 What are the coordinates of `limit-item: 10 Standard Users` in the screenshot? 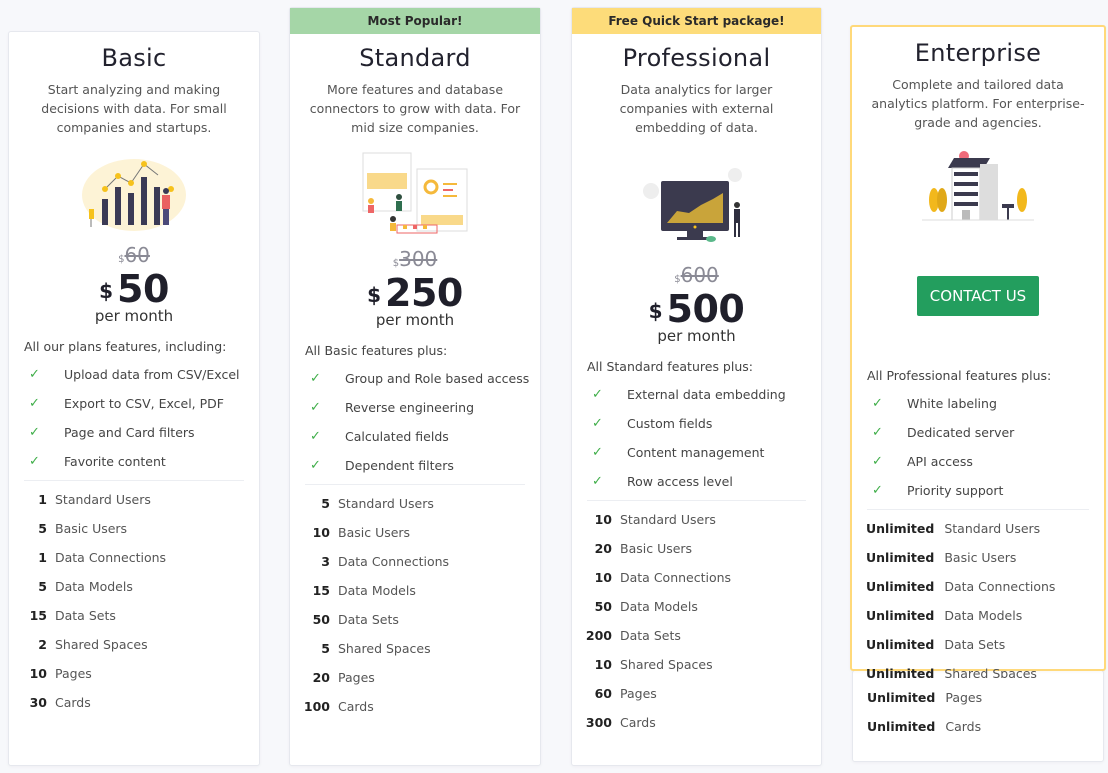 It's located at (655, 519).